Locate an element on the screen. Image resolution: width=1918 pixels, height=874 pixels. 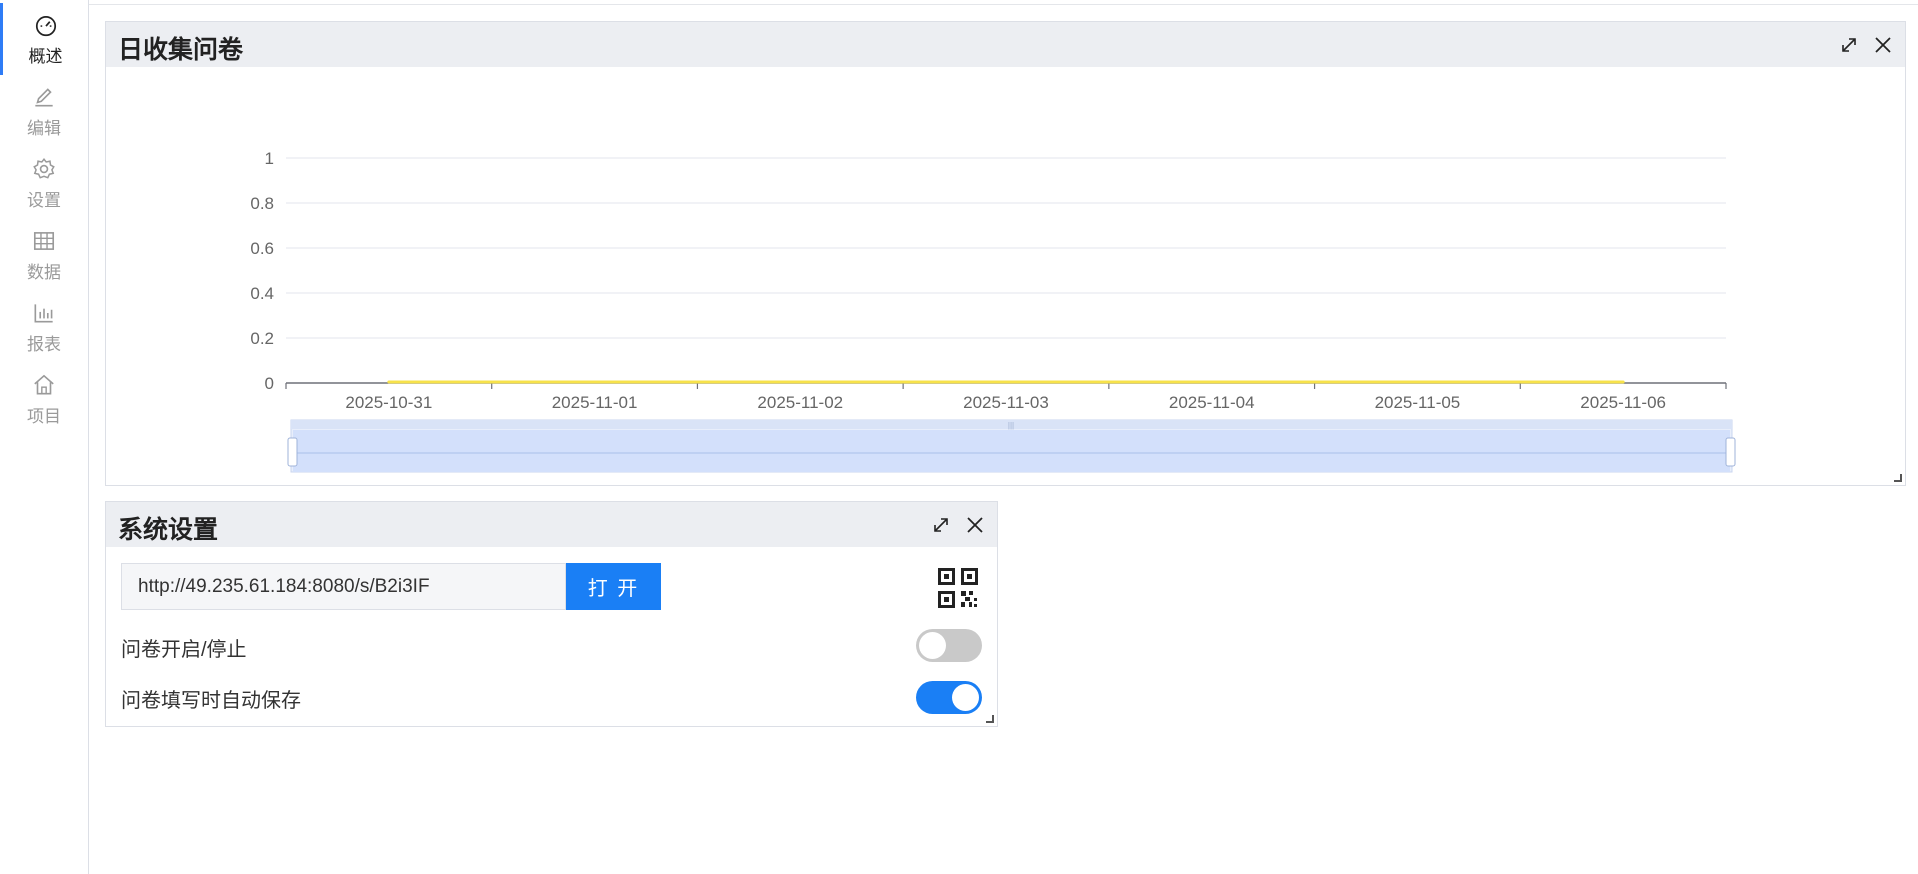
bar-chart-icon is located at coordinates (43, 312).